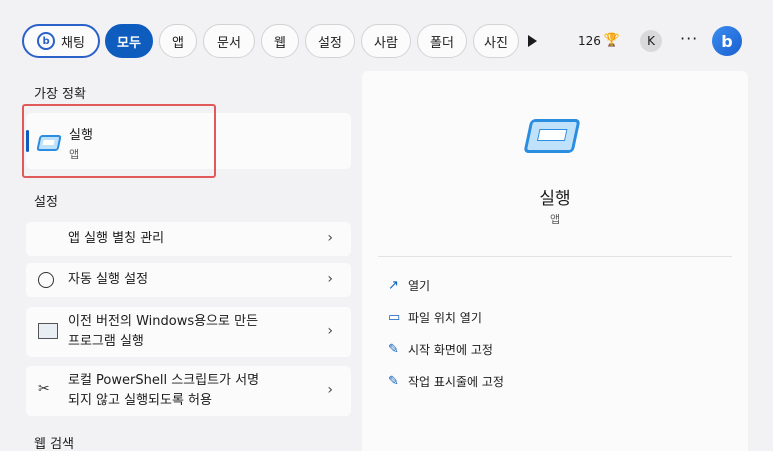 This screenshot has width=773, height=451. I want to click on tab-apps: 앱, so click(178, 41).